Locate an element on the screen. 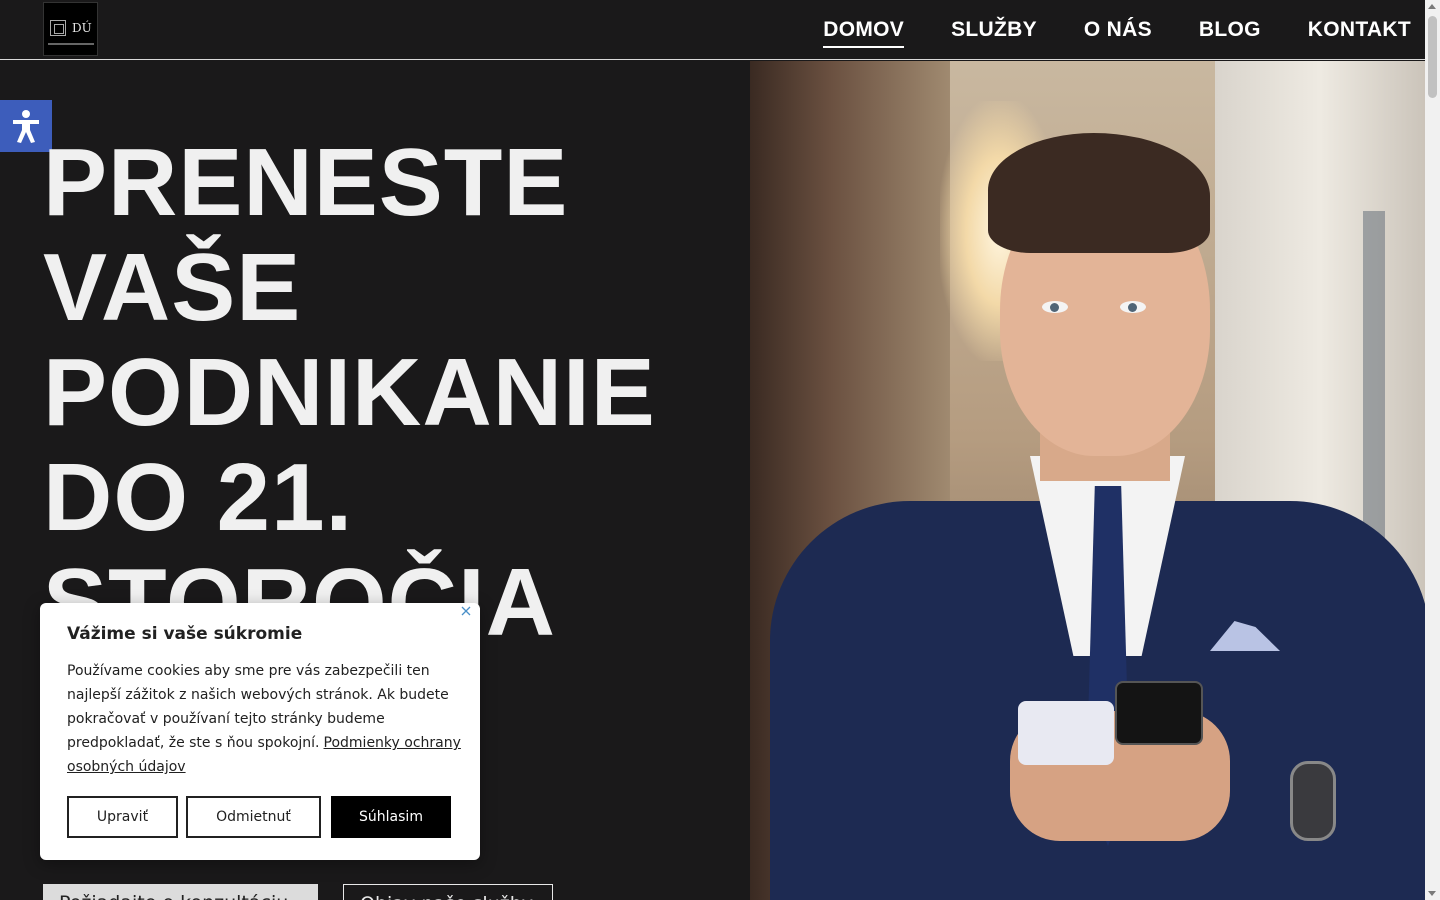 The image size is (1440, 900). nav-item-domov: DOMOV is located at coordinates (863, 30).